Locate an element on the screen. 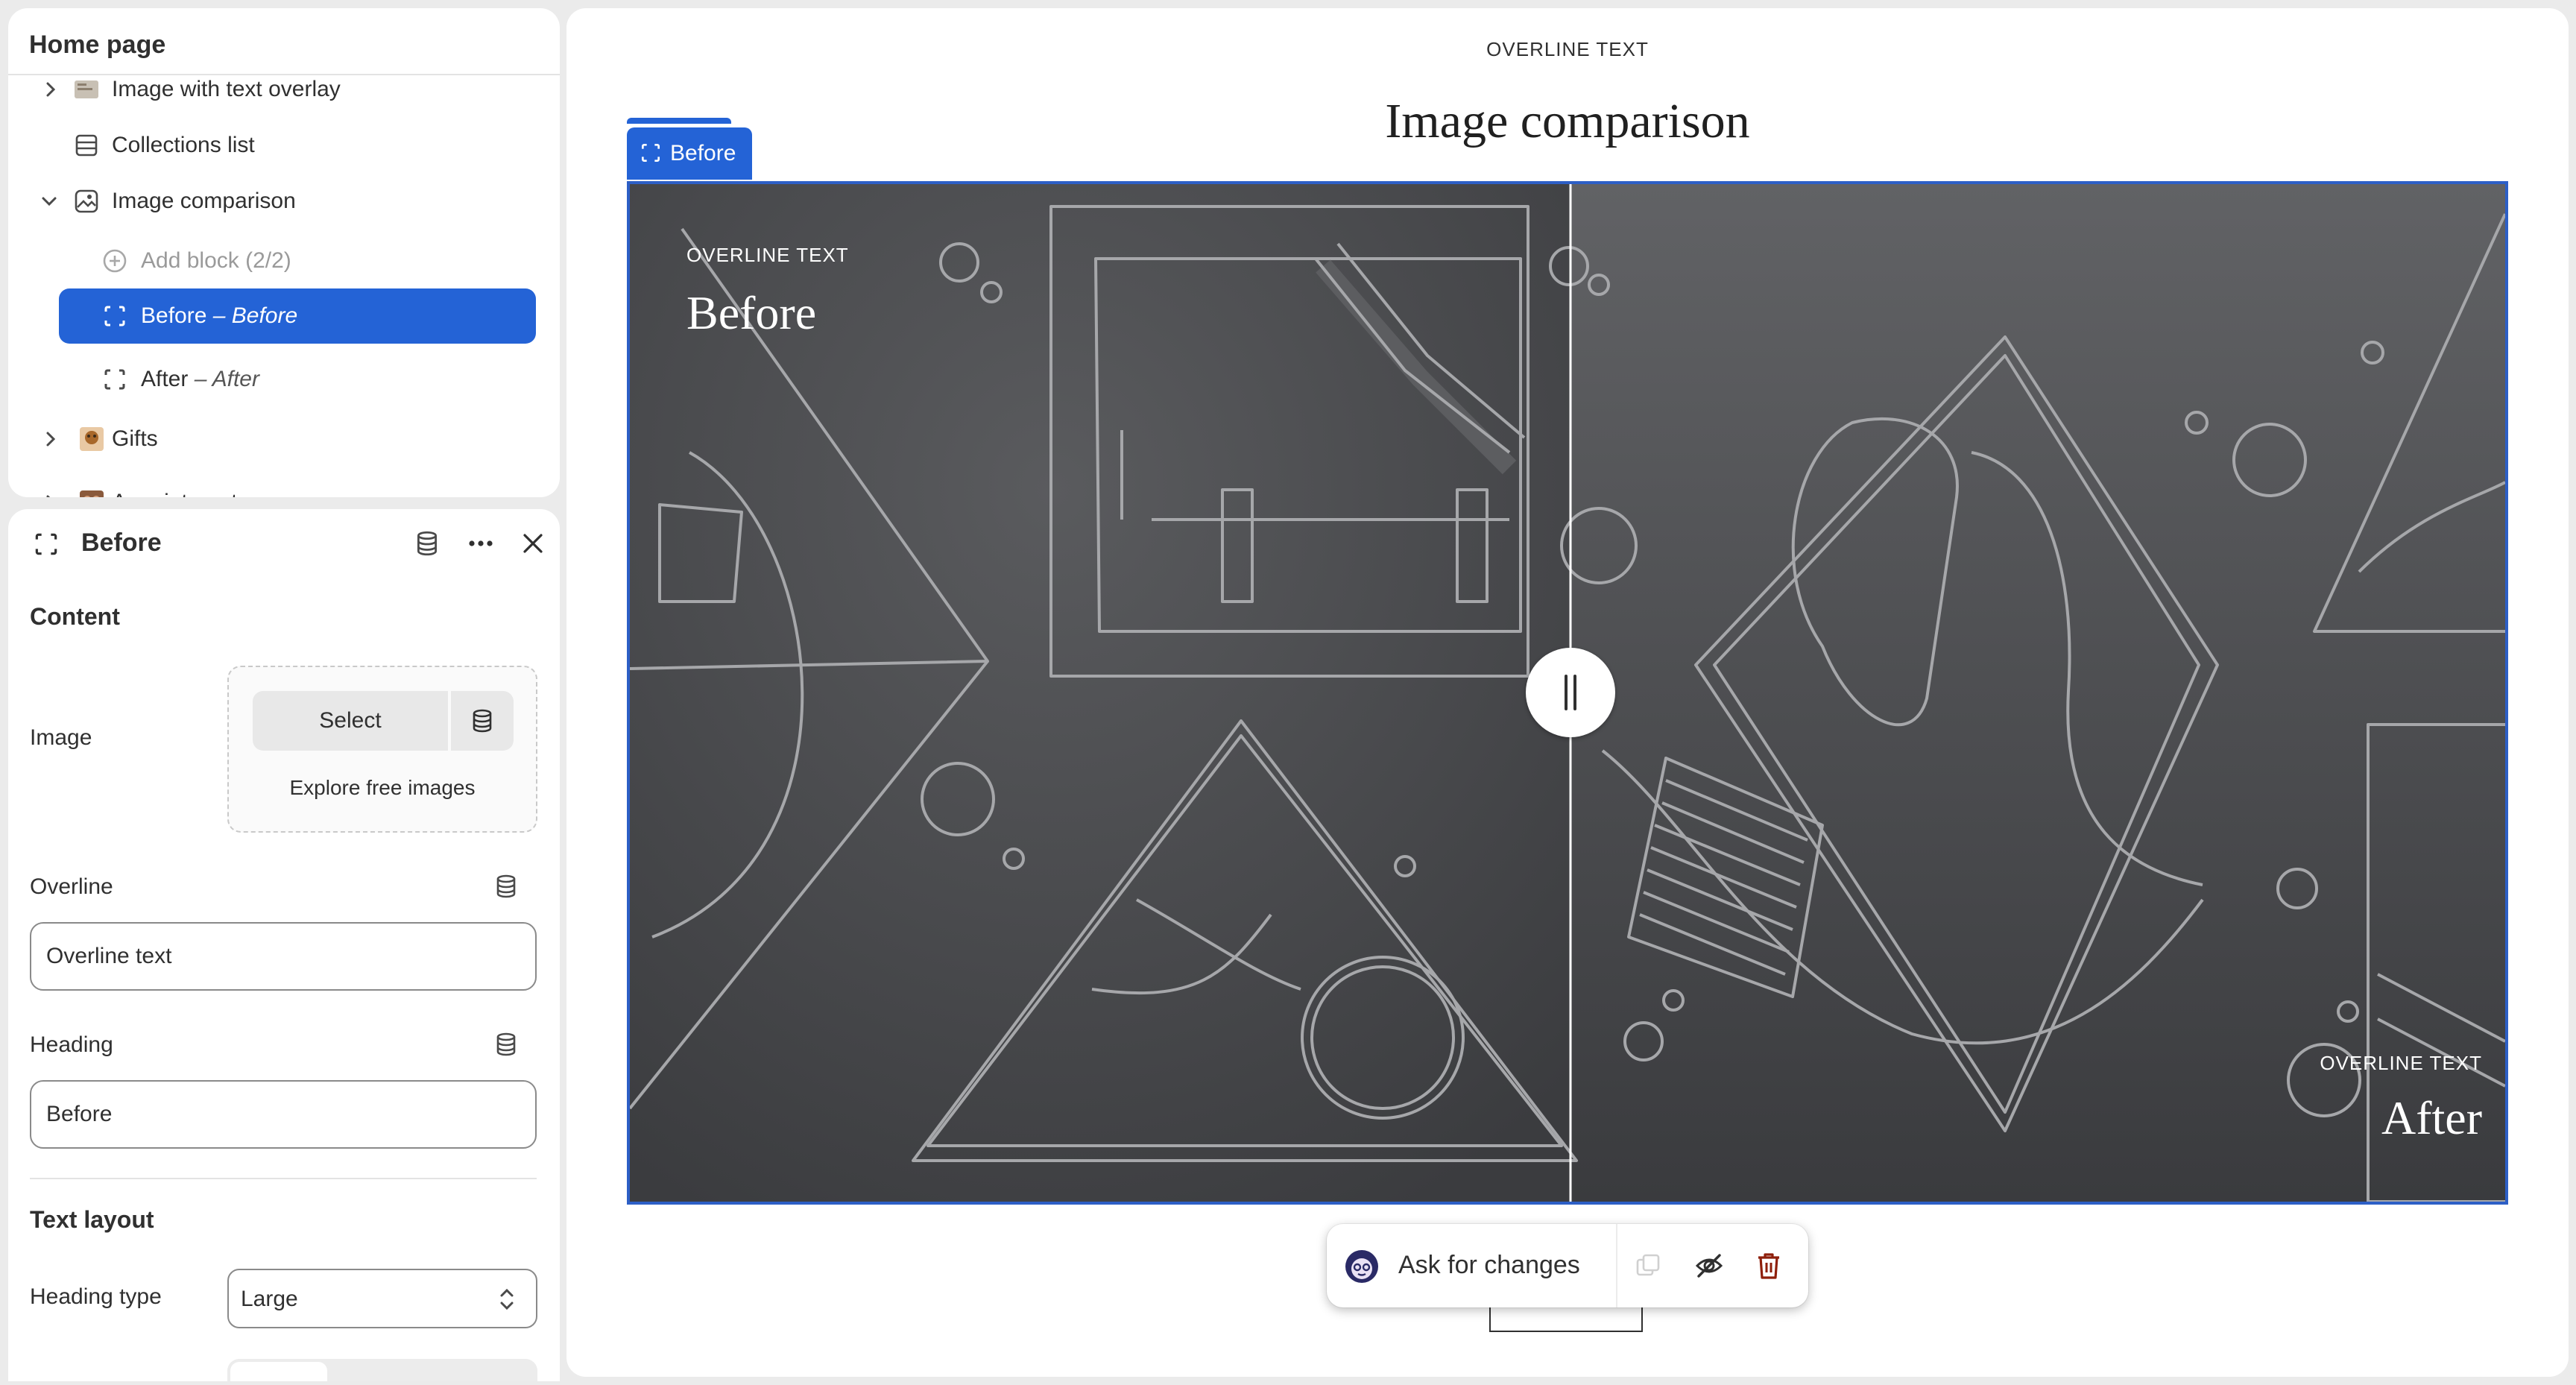 The image size is (2576, 1385). more-options-icon is located at coordinates (481, 543).